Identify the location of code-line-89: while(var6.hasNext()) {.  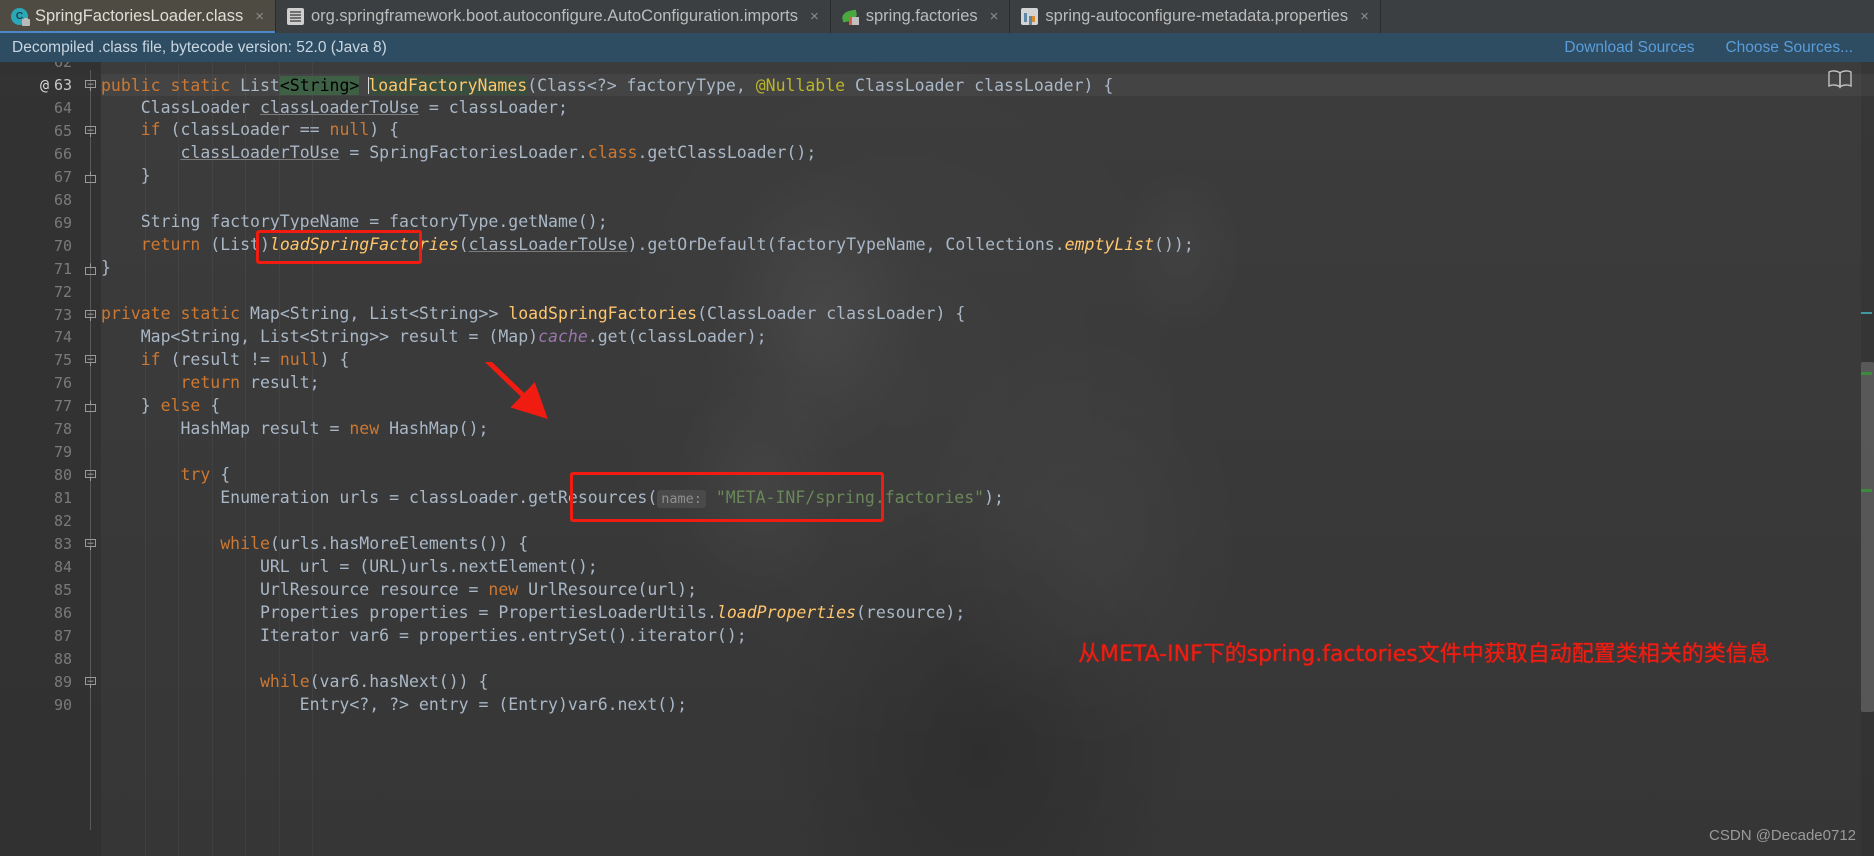
(374, 681).